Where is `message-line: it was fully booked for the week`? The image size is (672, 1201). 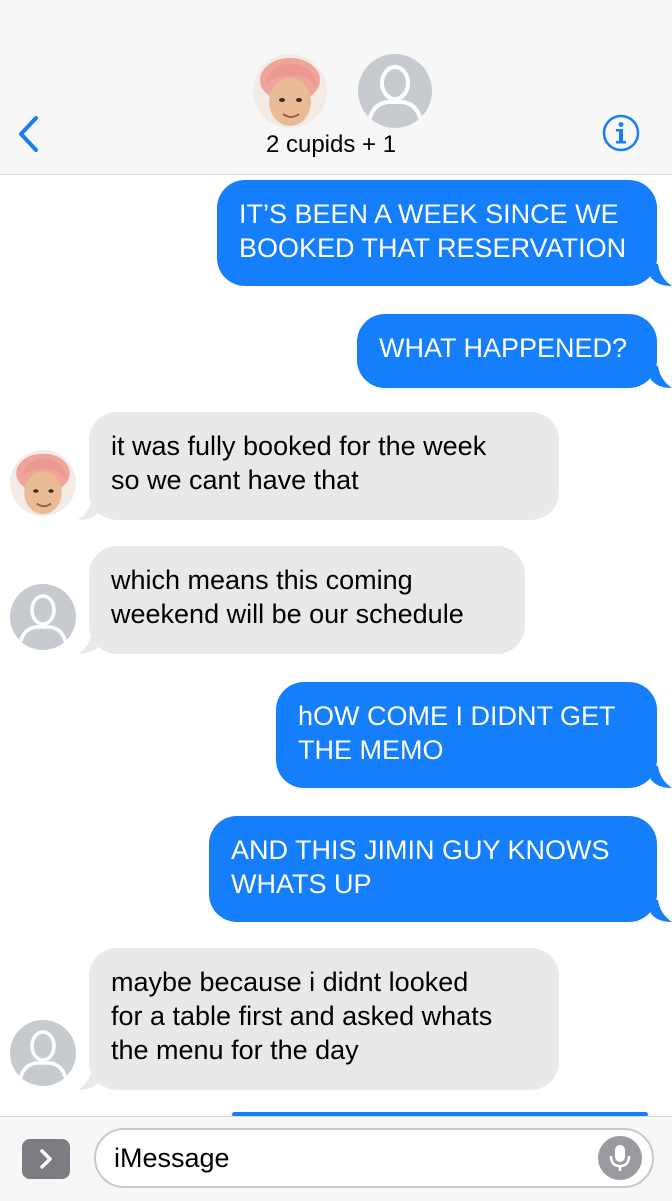 message-line: it was fully booked for the week is located at coordinates (299, 446).